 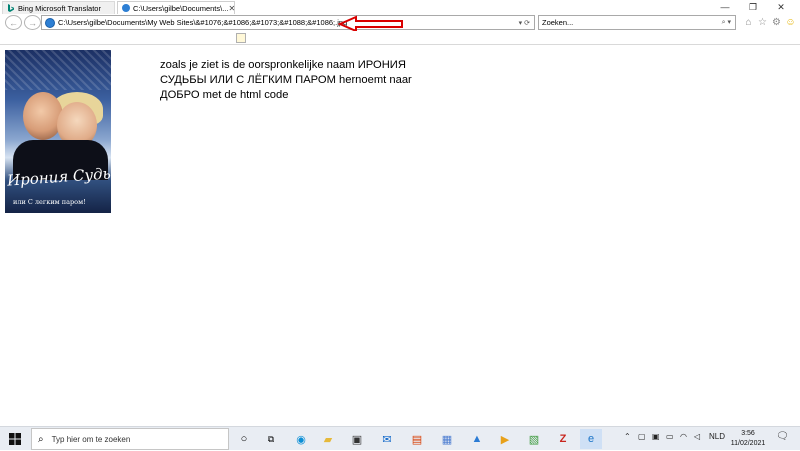 I want to click on forward-button: →, so click(x=32, y=22).